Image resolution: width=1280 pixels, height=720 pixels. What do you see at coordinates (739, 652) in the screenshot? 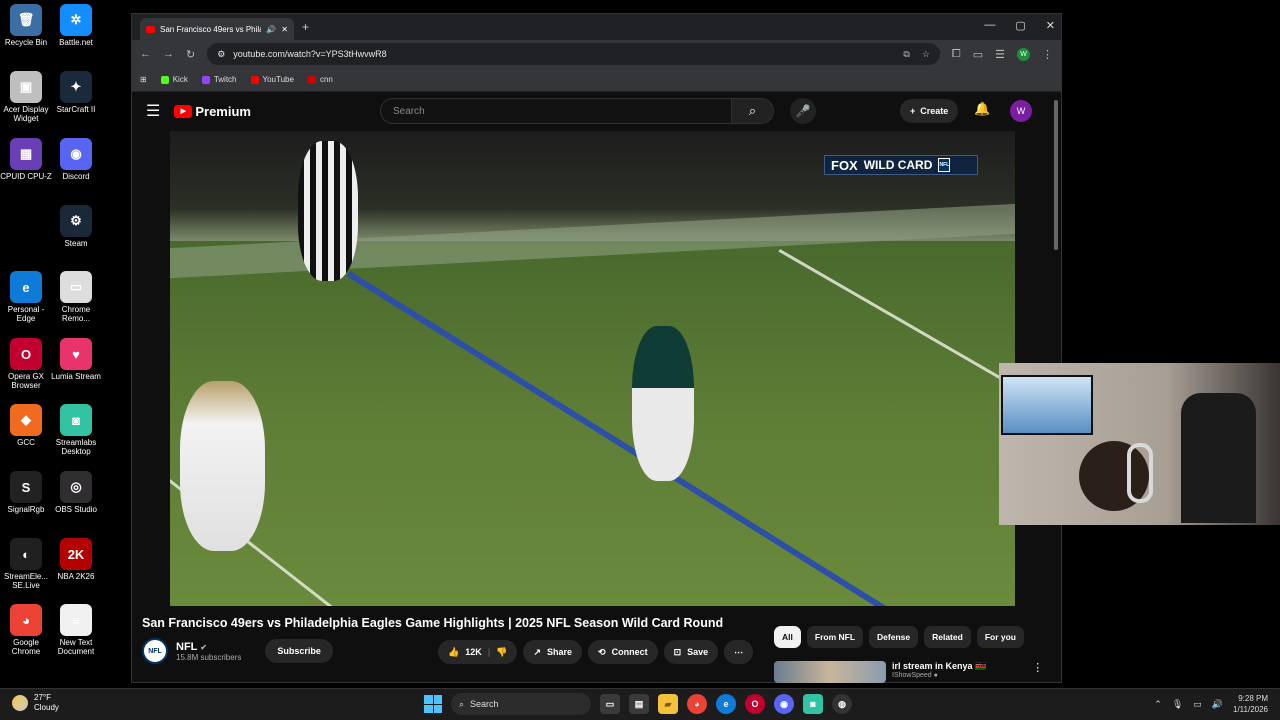
I see `more-actions-button: ⋯` at bounding box center [739, 652].